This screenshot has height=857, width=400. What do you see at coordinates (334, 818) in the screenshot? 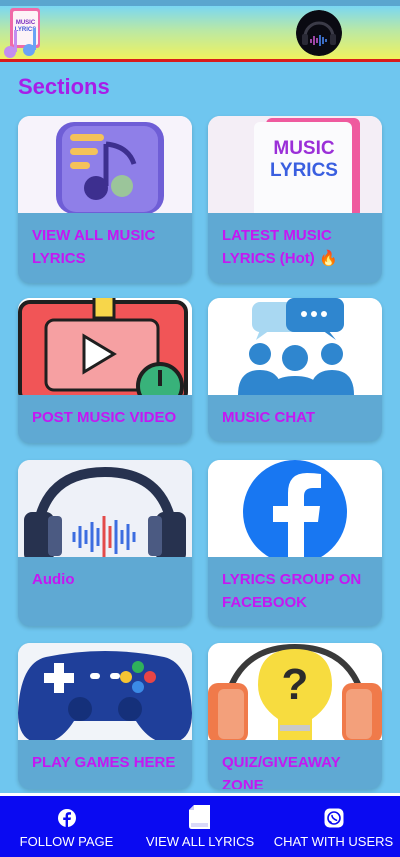
I see `whatsapp-icon` at bounding box center [334, 818].